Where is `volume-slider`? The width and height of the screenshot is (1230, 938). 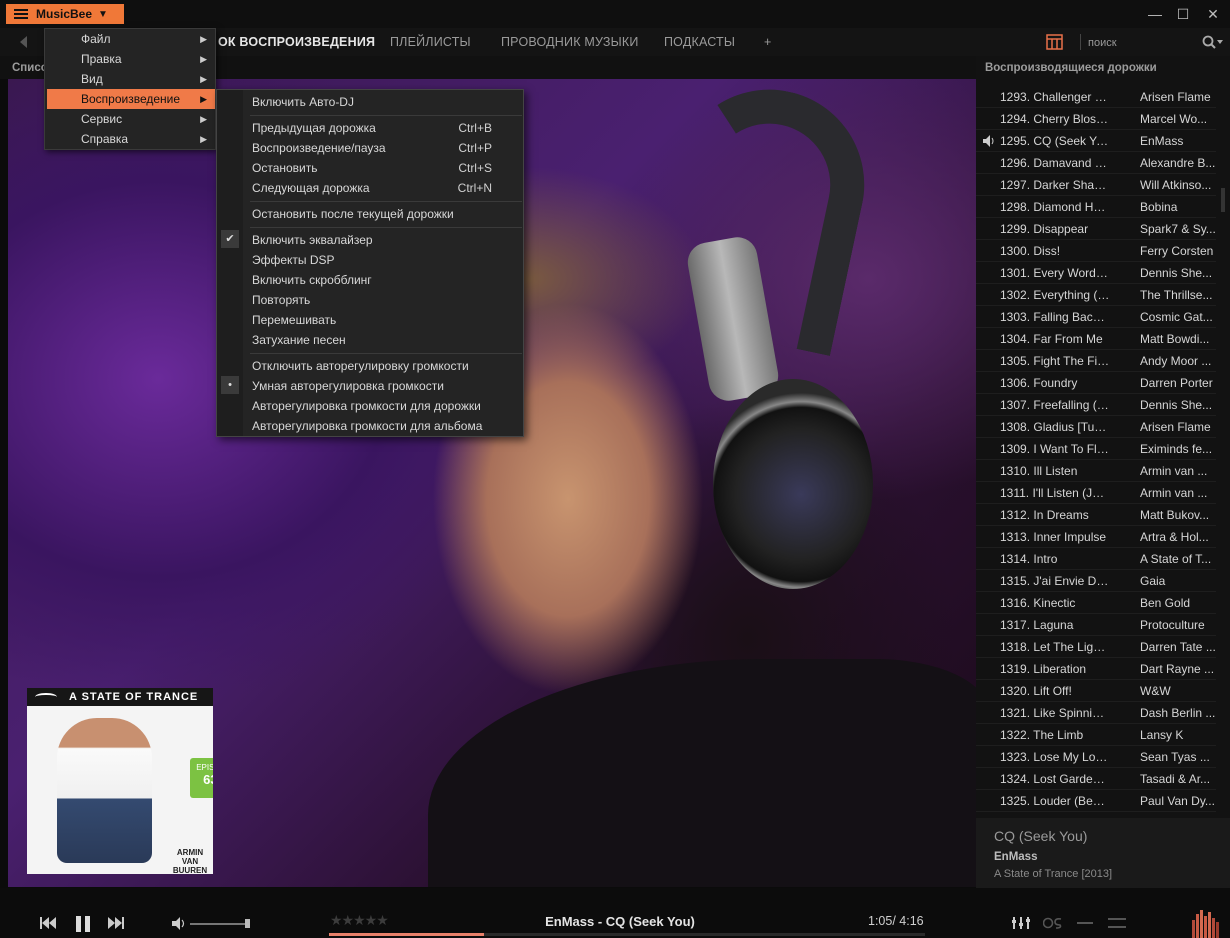 volume-slider is located at coordinates (219, 924).